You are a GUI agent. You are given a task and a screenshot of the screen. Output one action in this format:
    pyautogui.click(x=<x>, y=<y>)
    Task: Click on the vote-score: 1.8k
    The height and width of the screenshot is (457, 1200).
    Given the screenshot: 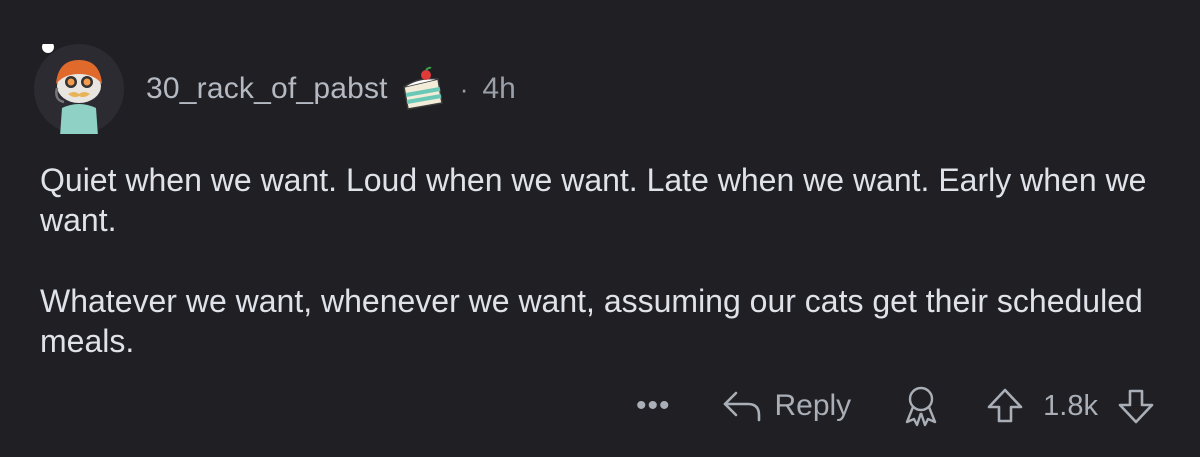 What is the action you would take?
    pyautogui.click(x=1070, y=405)
    